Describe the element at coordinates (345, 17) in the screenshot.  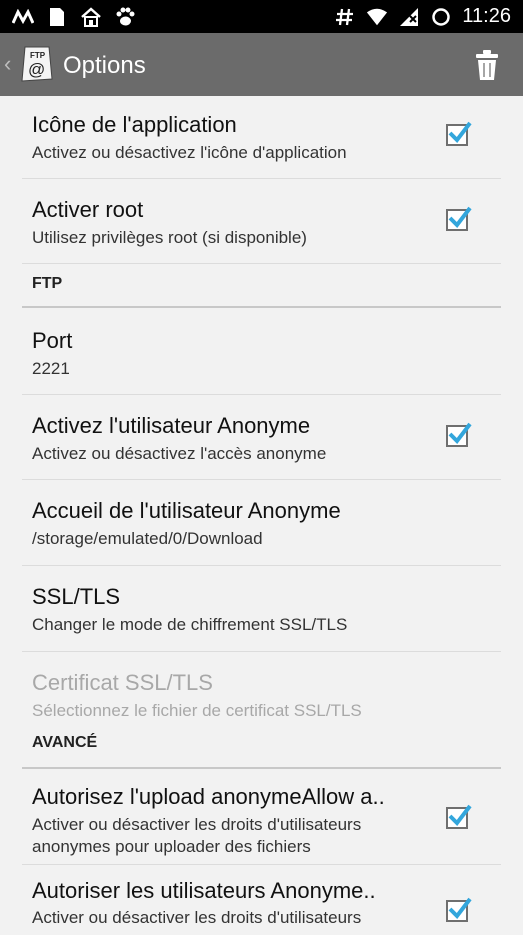
I see `hash-icon` at that location.